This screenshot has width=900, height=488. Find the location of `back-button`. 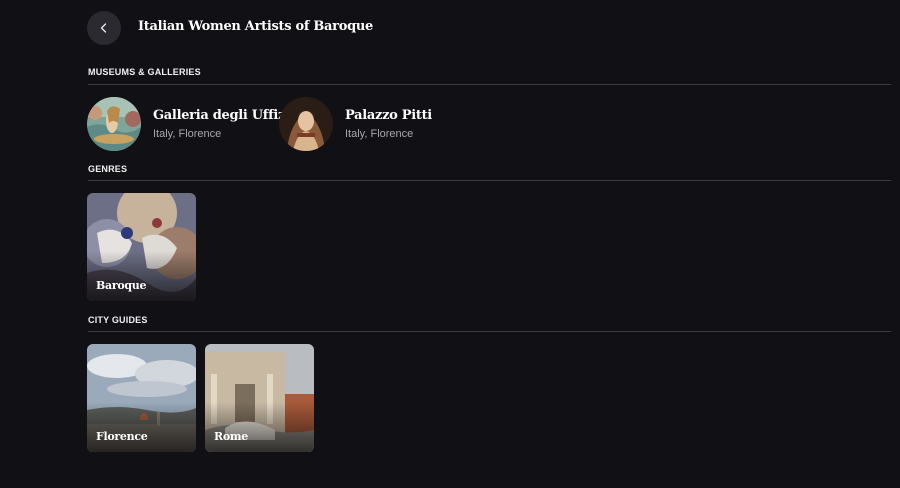

back-button is located at coordinates (104, 28).